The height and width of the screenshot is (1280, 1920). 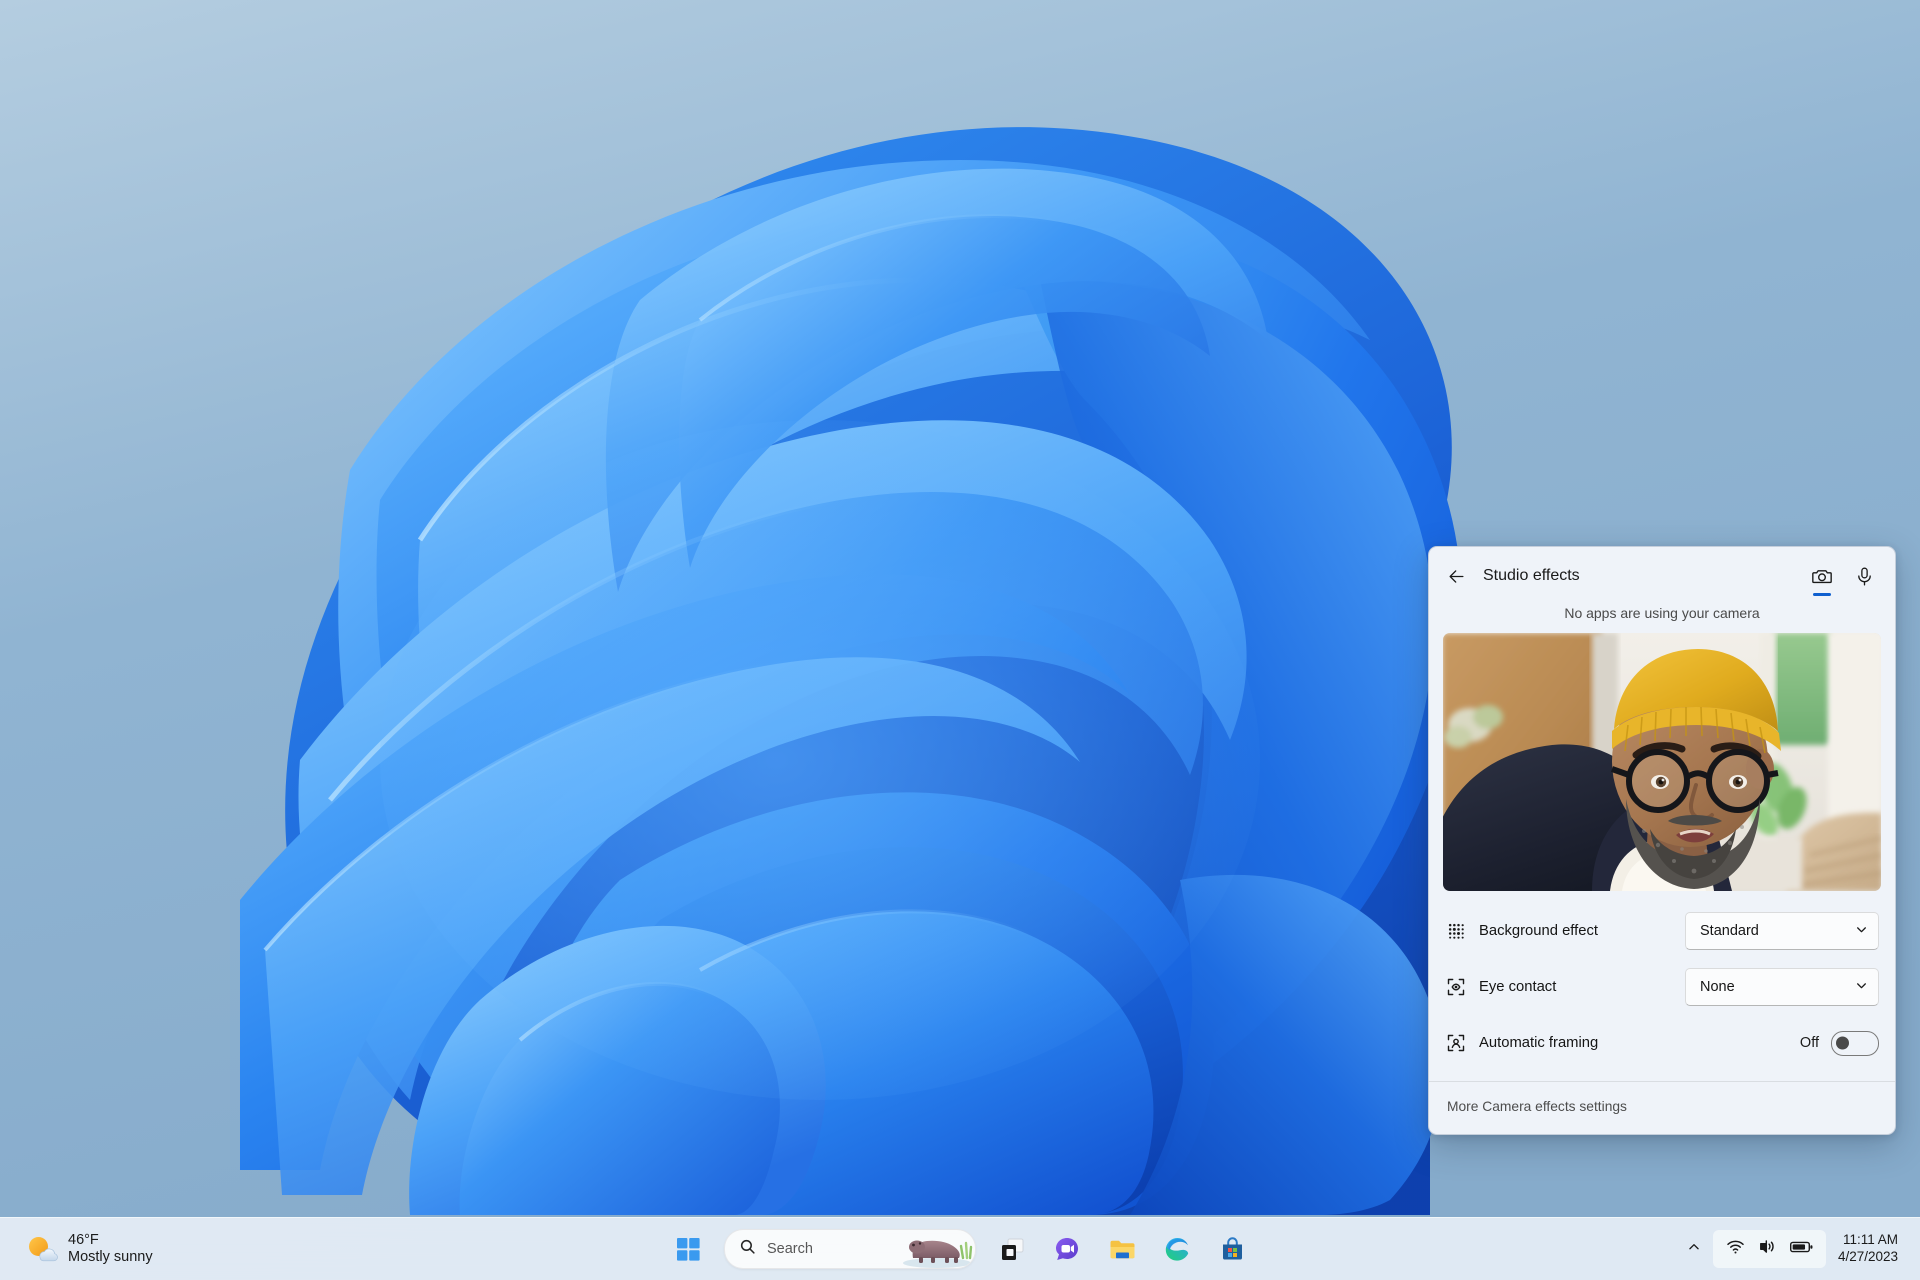 What do you see at coordinates (1809, 1043) in the screenshot?
I see `automatic-framing-state: Off` at bounding box center [1809, 1043].